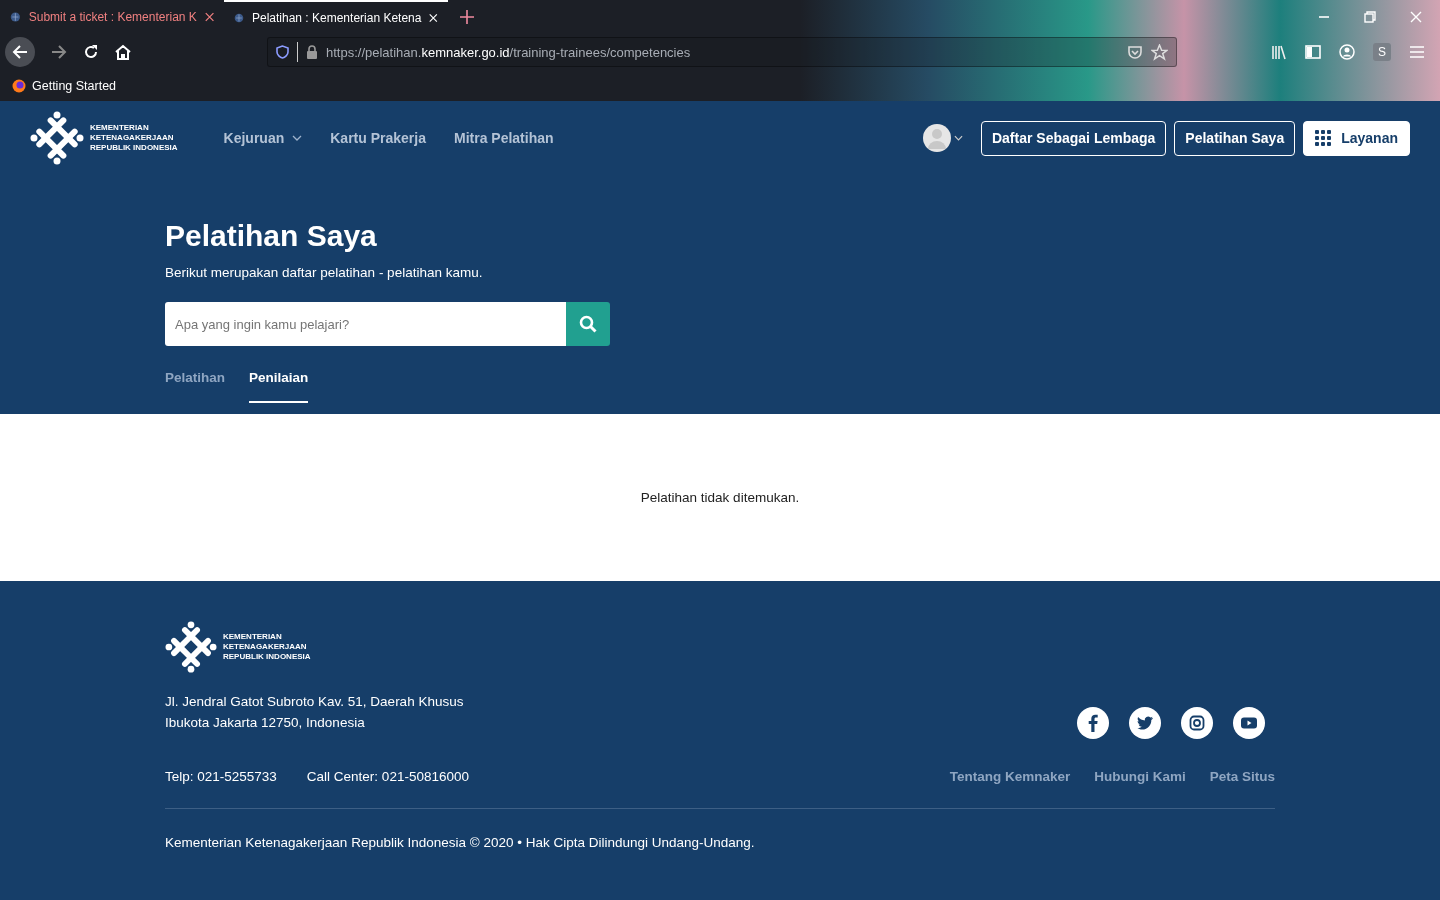 The image size is (1440, 900). What do you see at coordinates (337, 18) in the screenshot?
I see `tab-title: Pelatihan : Kementerian Ketena` at bounding box center [337, 18].